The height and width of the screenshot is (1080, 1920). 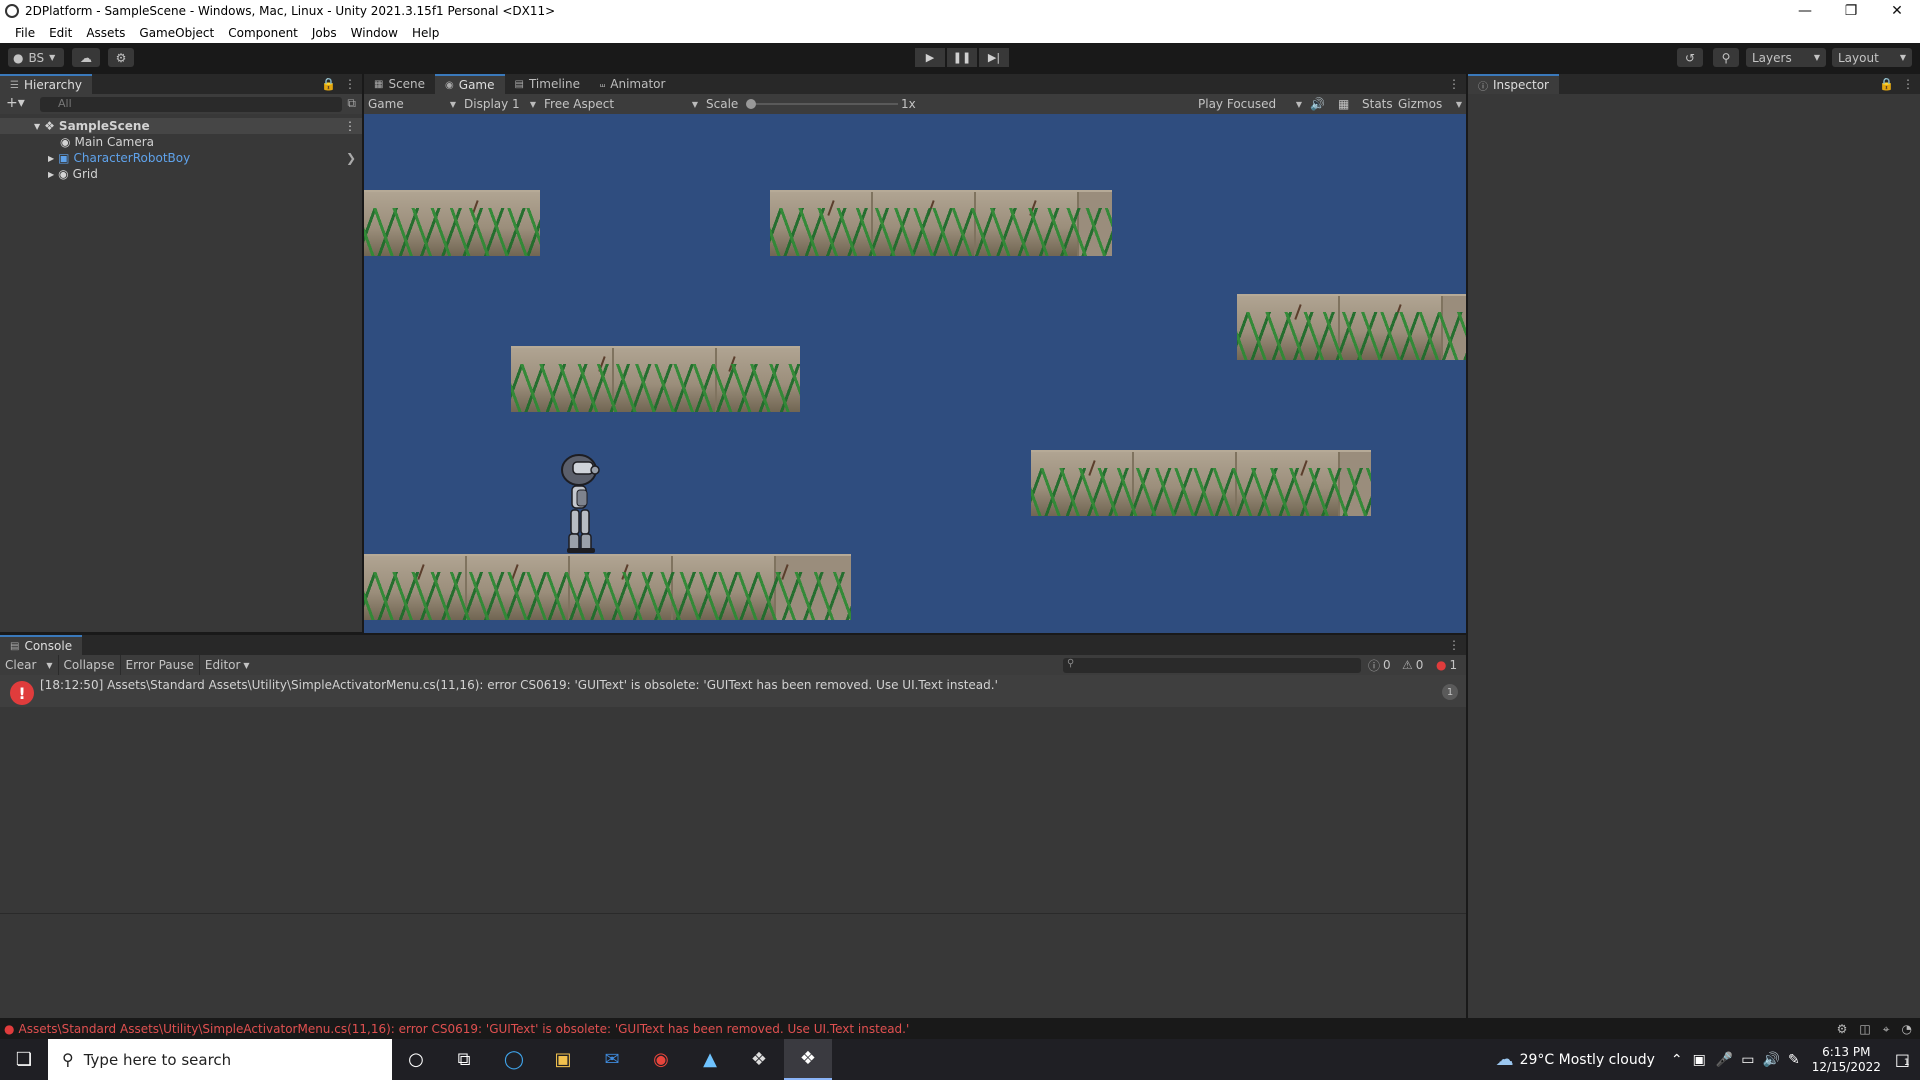 What do you see at coordinates (1772, 57) in the screenshot?
I see `layers-label: Layers` at bounding box center [1772, 57].